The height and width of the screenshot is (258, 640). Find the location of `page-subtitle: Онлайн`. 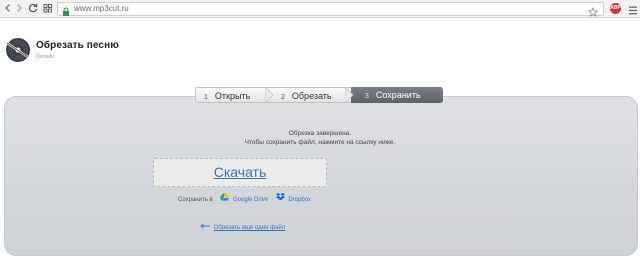

page-subtitle: Онлайн is located at coordinates (45, 57).